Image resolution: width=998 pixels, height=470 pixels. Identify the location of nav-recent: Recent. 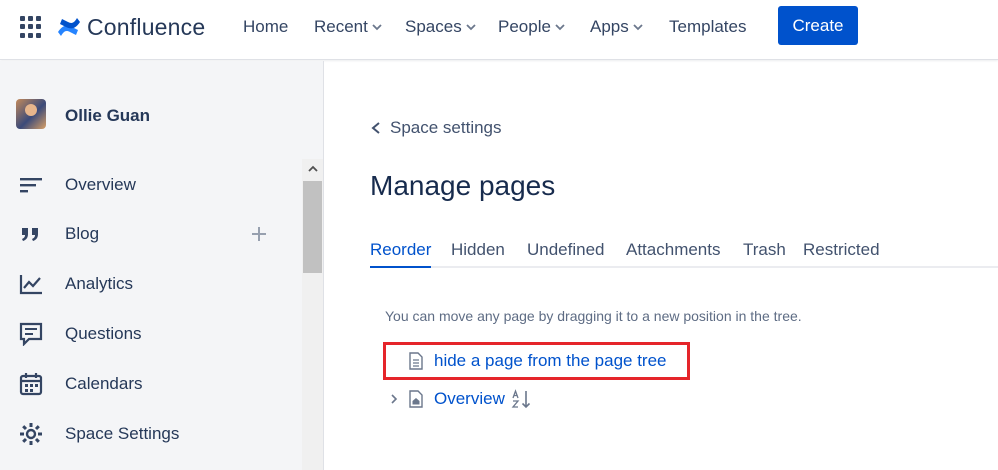
(348, 27).